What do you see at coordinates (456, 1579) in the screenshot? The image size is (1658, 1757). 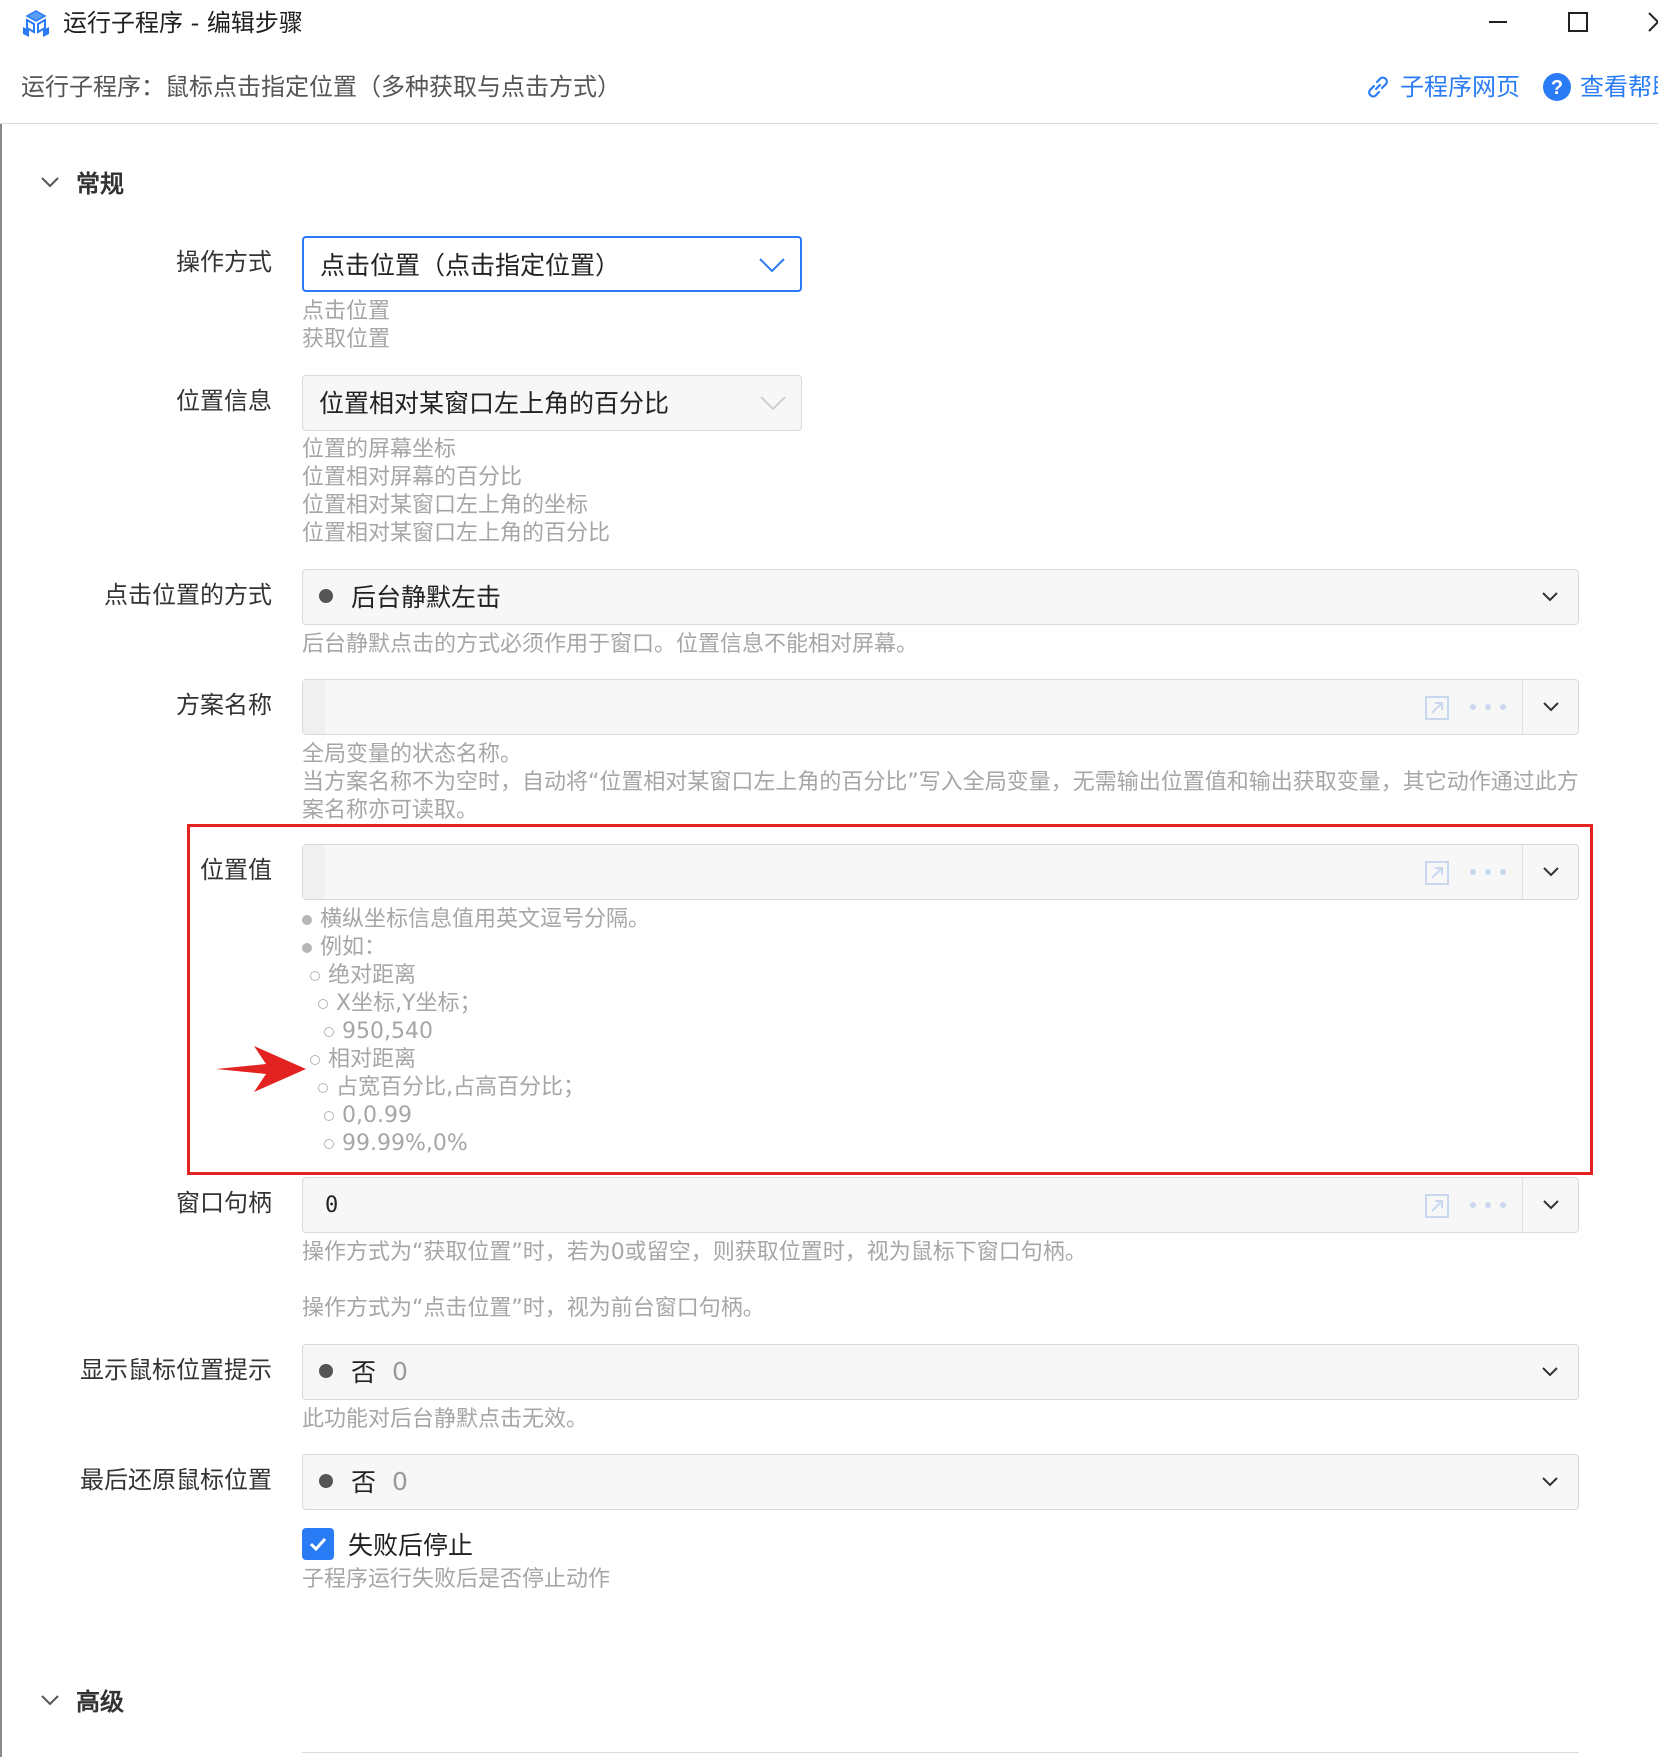 I see `stop-on-fail-hint: 子程序运行失败后是否停止动作` at bounding box center [456, 1579].